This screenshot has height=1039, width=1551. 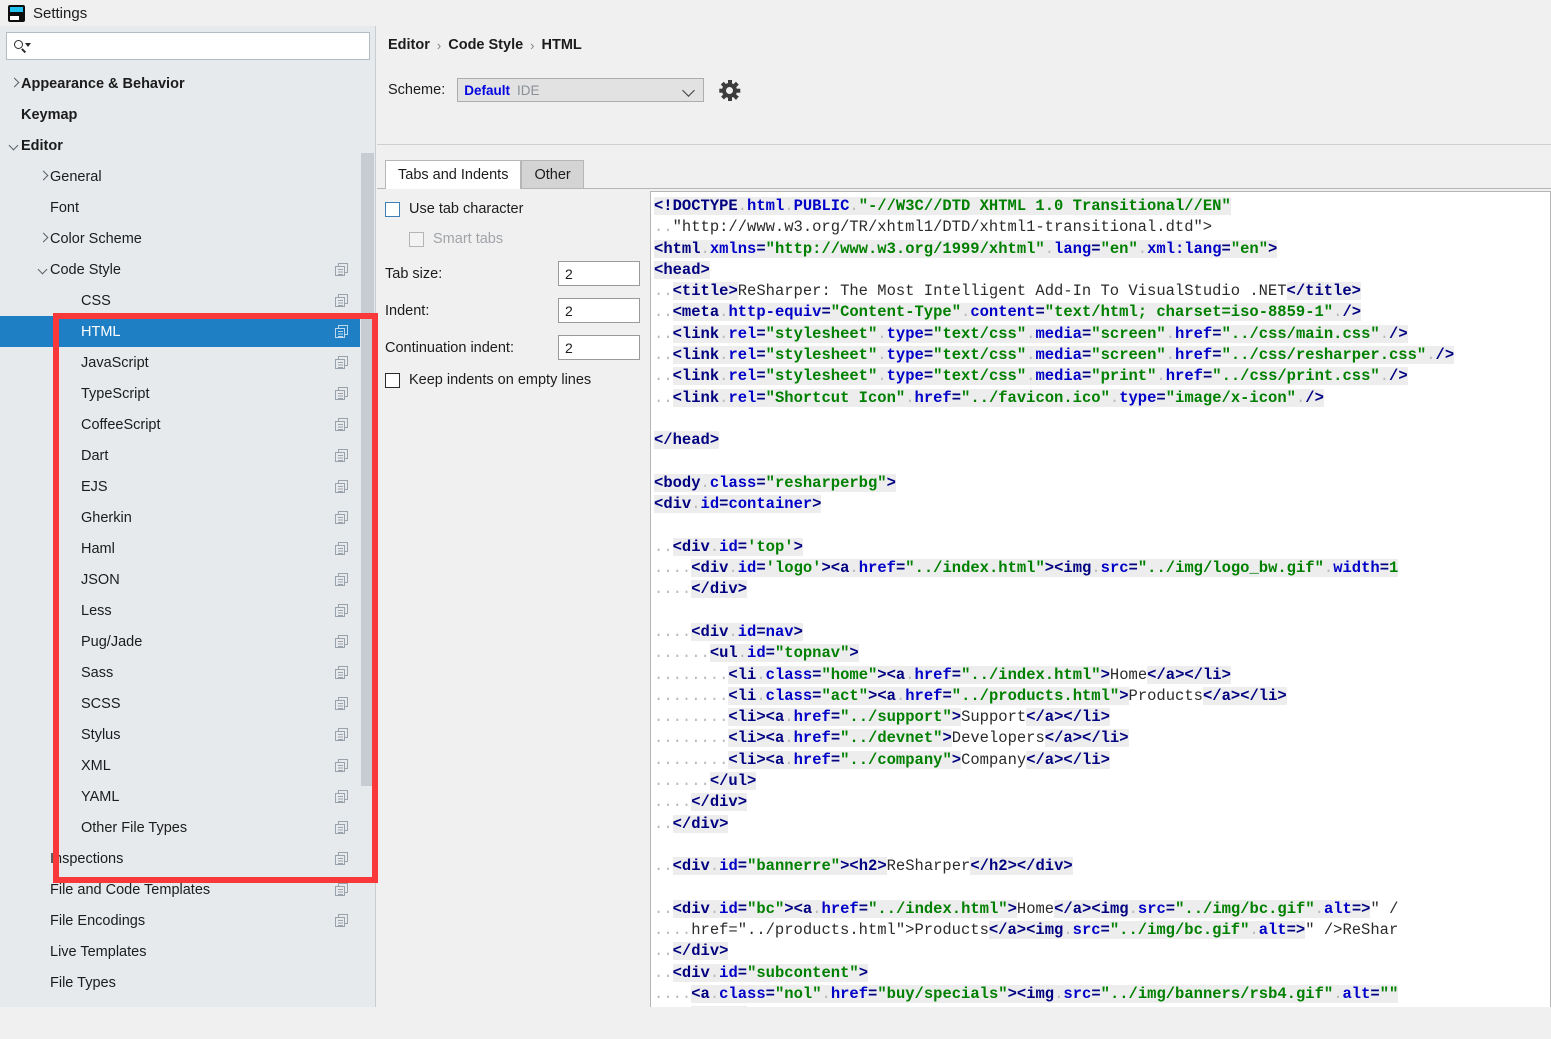 I want to click on scheme-value: Default, so click(x=487, y=90).